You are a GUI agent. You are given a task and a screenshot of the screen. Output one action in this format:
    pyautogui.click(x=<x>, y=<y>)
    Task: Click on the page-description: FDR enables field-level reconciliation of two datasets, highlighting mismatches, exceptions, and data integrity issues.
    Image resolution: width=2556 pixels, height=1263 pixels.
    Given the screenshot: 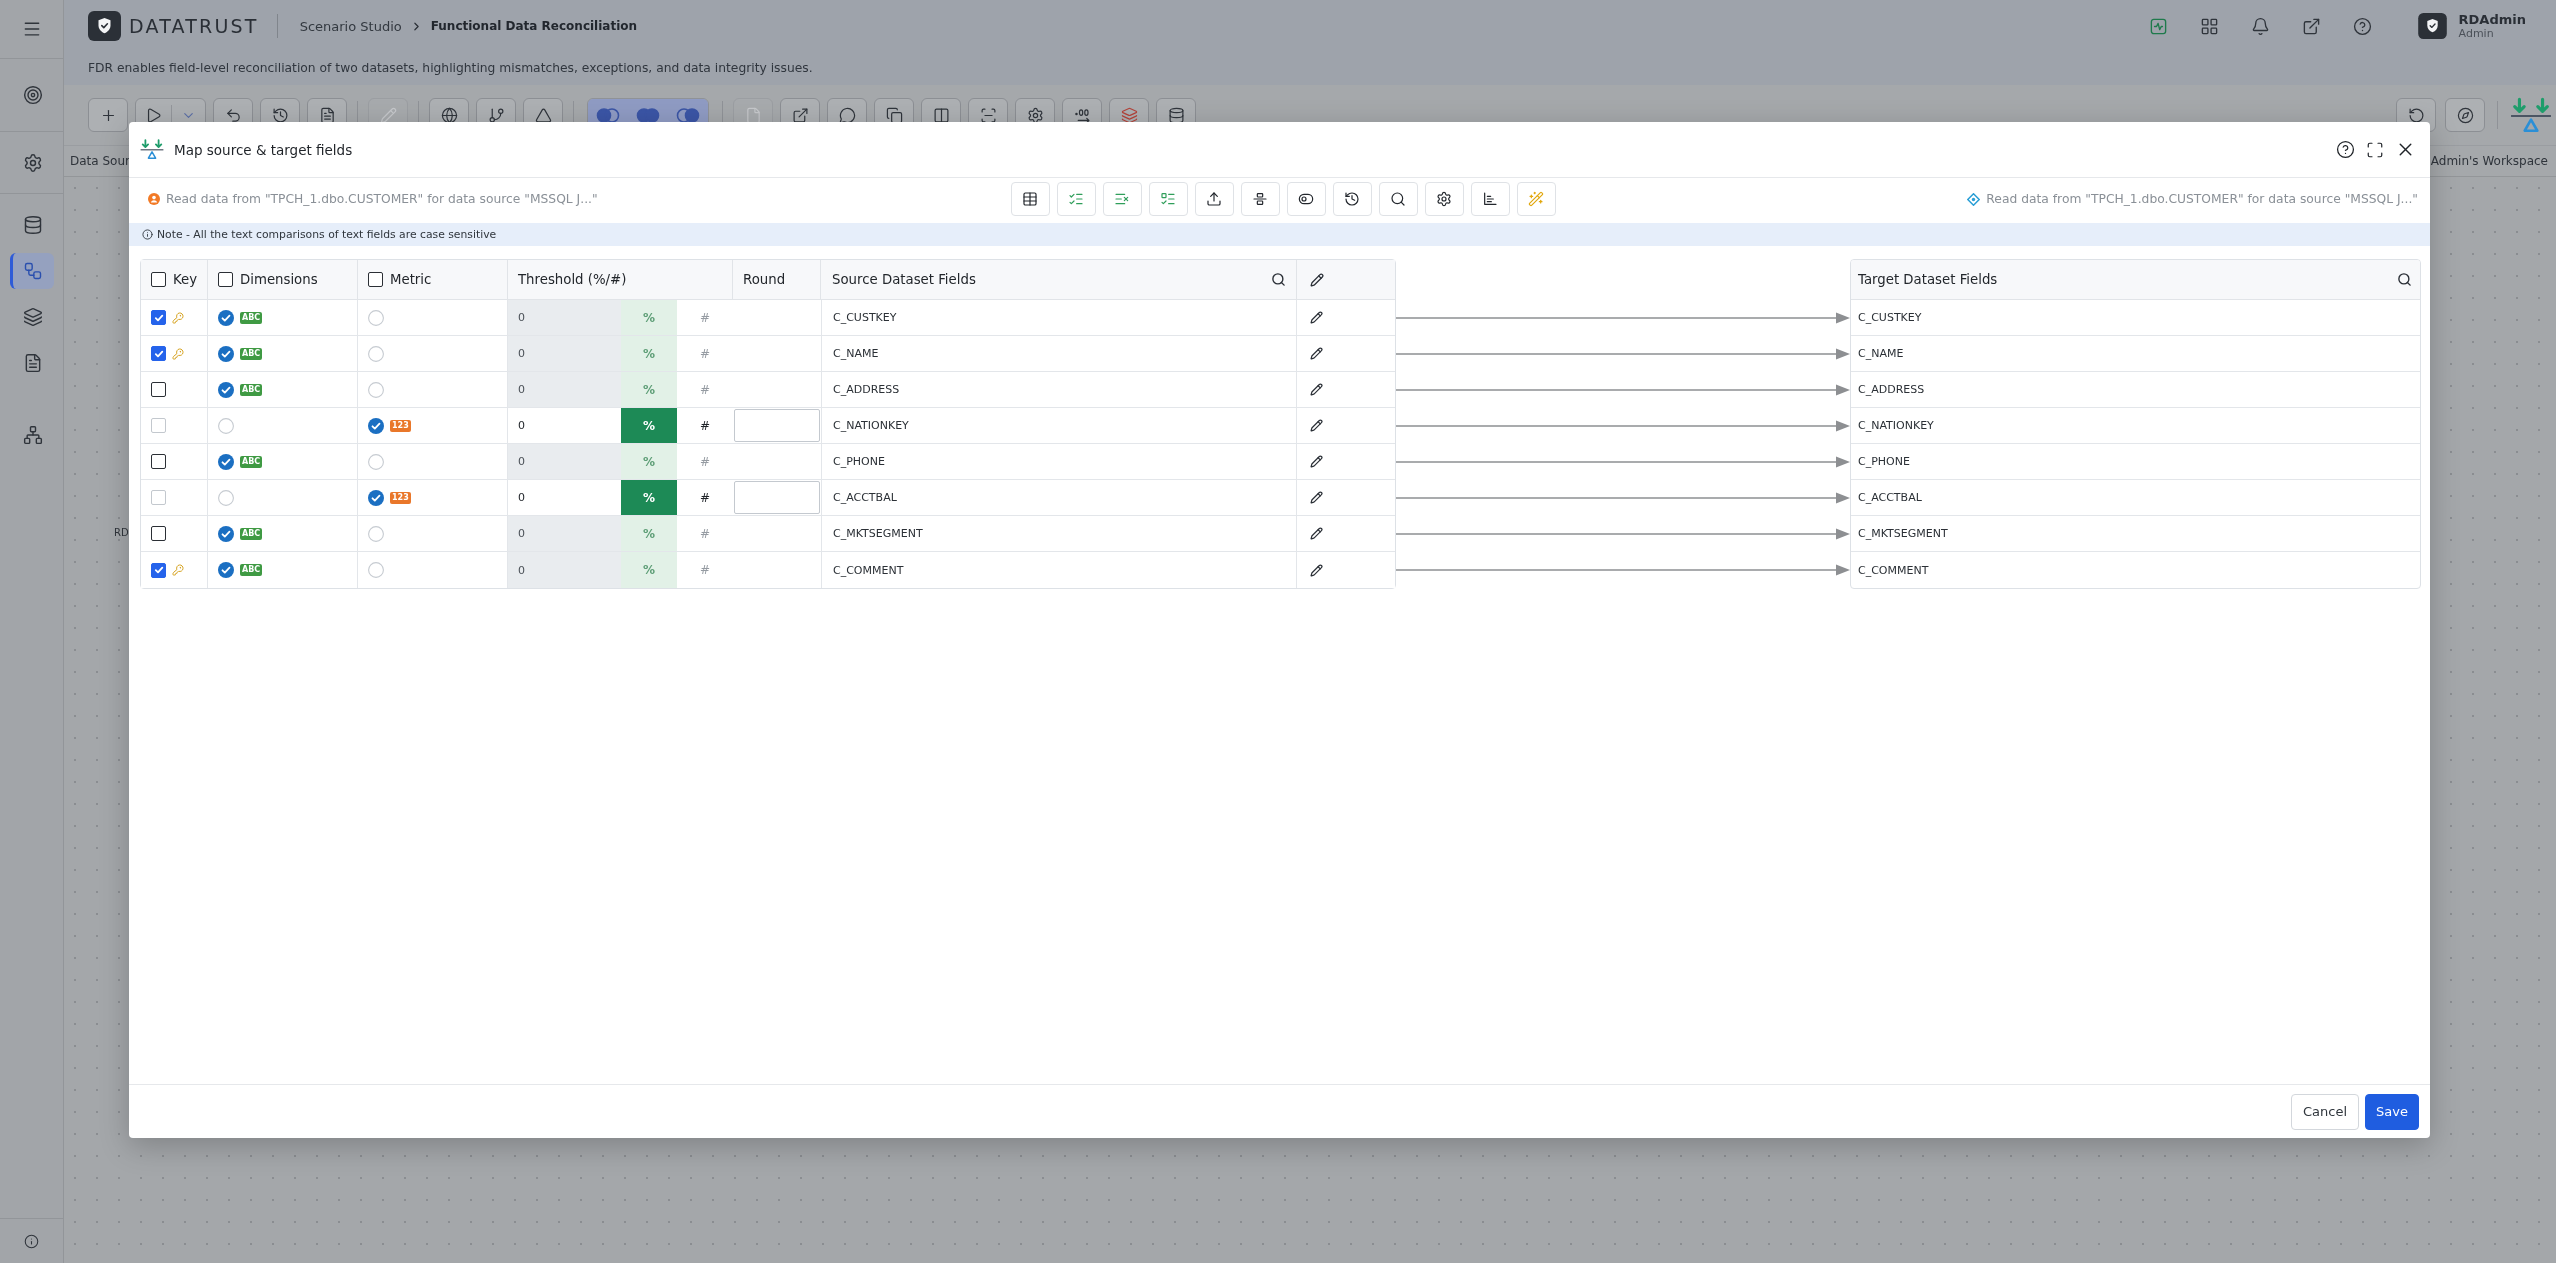 What is the action you would take?
    pyautogui.click(x=451, y=68)
    